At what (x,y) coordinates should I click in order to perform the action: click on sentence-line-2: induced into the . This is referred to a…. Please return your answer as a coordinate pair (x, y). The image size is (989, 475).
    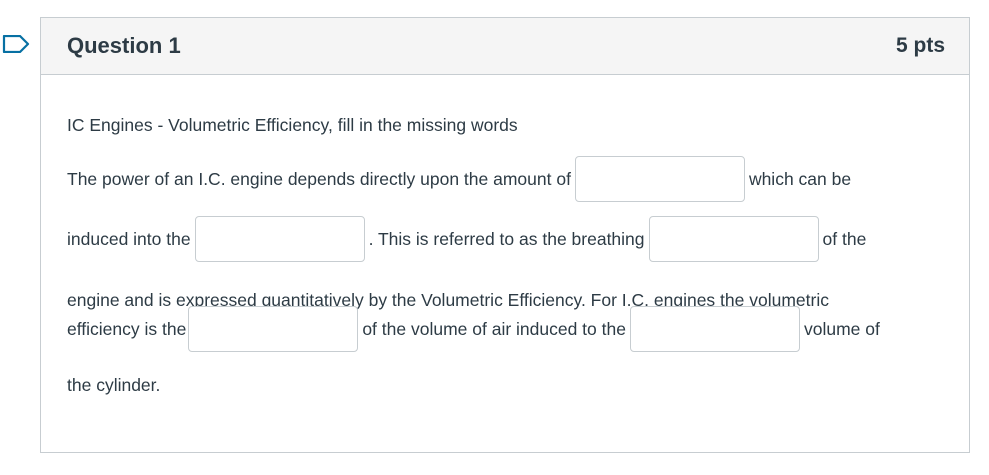
    Looking at the image, I should click on (466, 239).